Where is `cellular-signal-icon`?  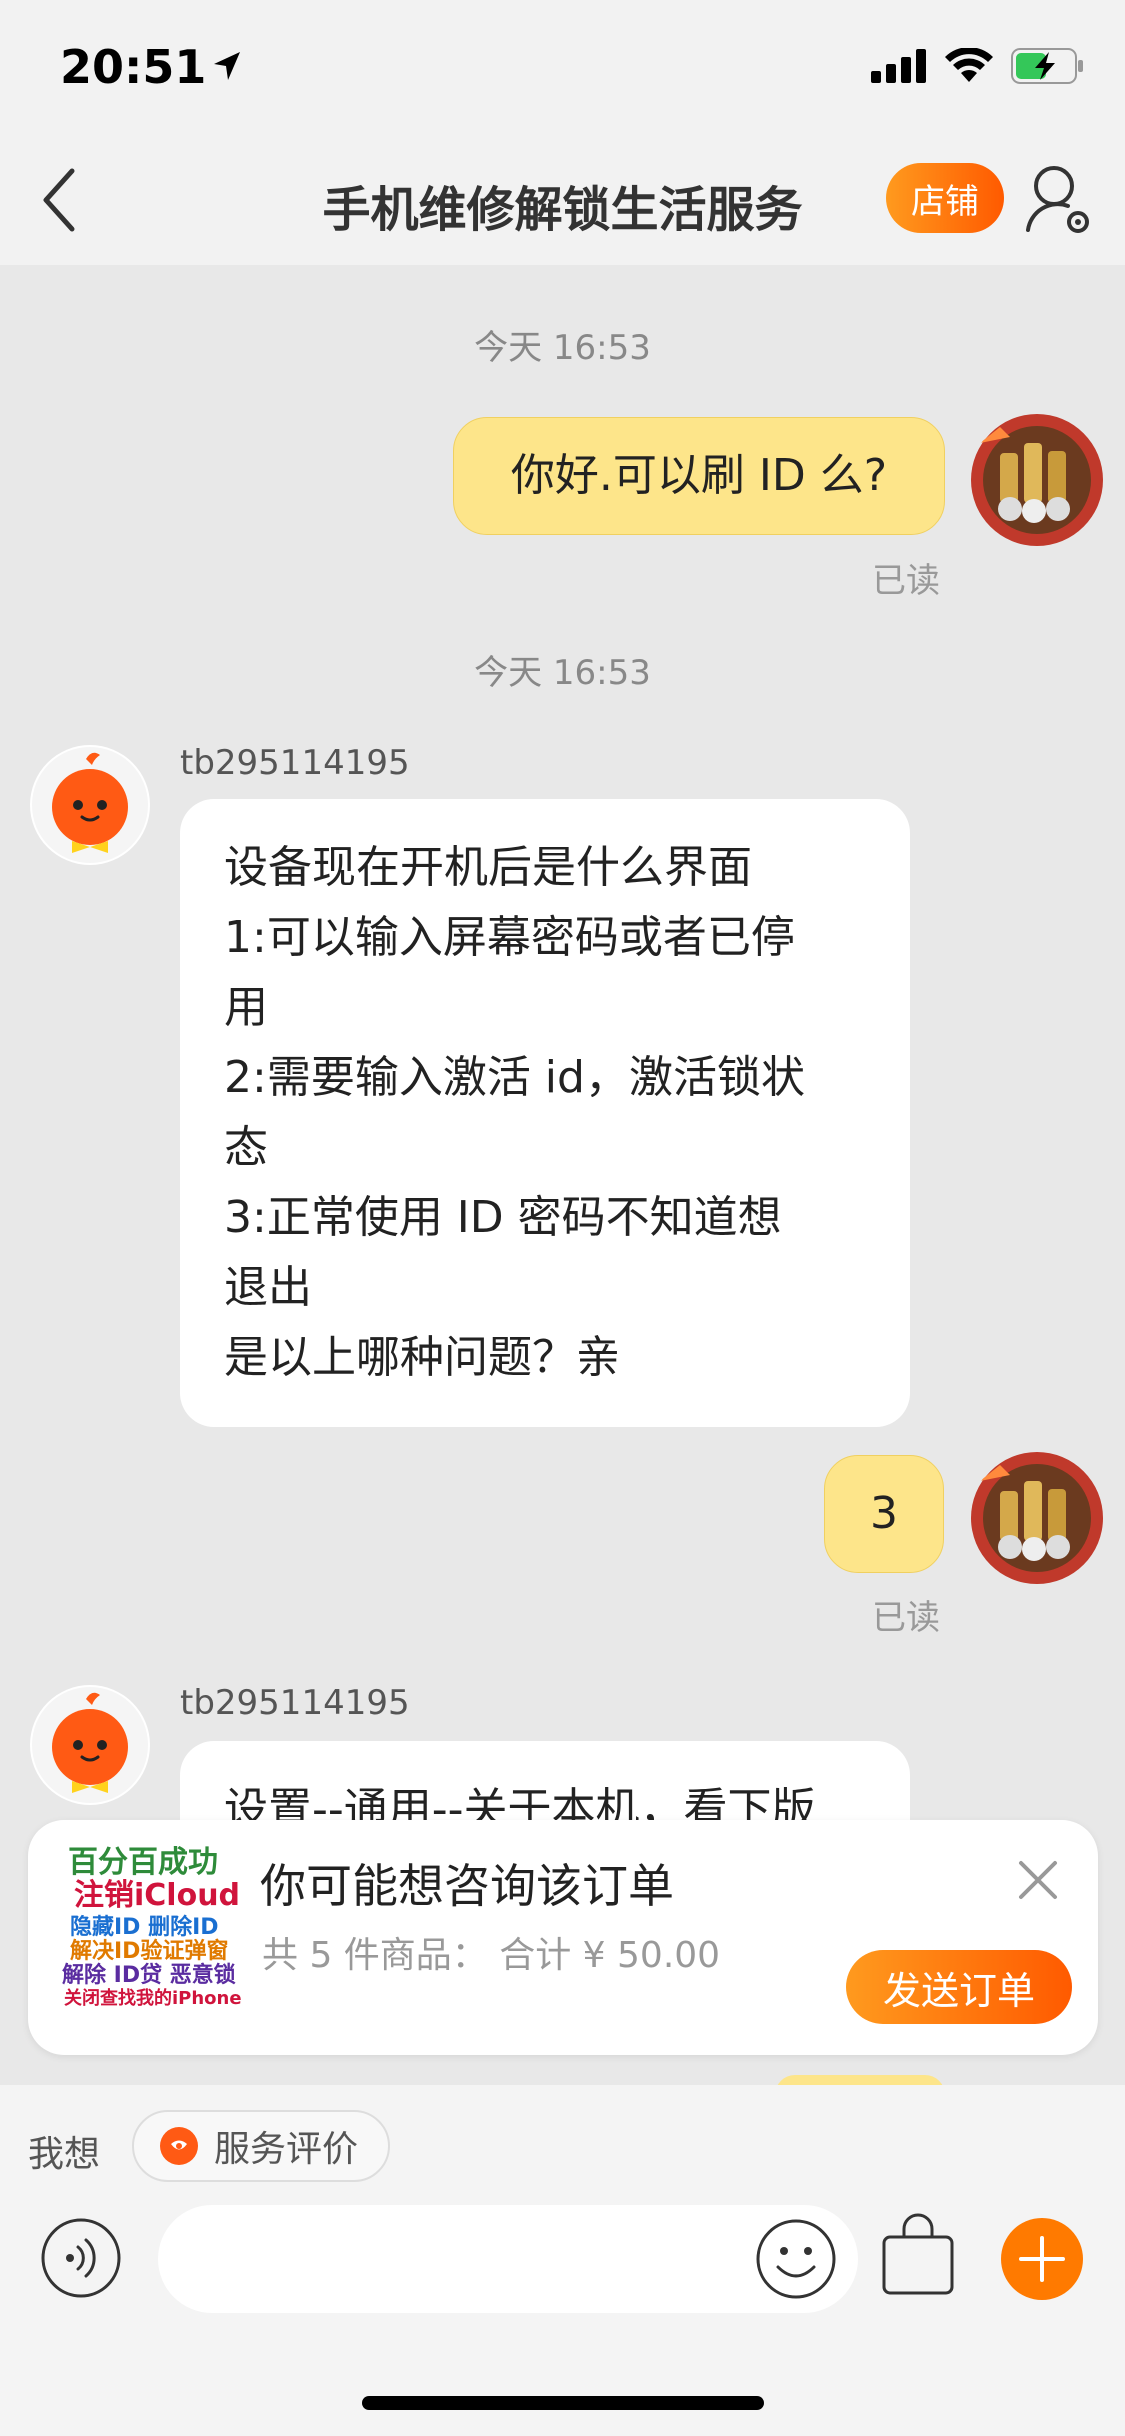 cellular-signal-icon is located at coordinates (898, 66).